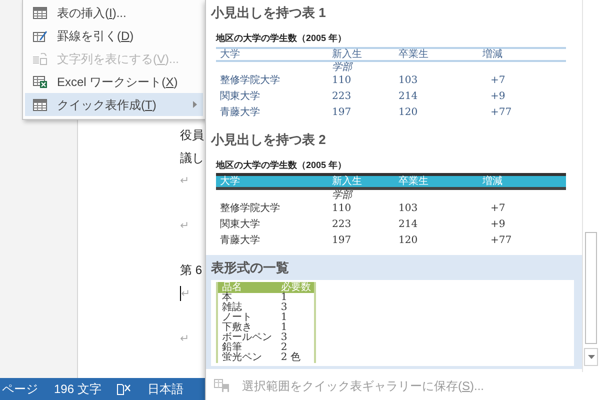 Image resolution: width=600 pixels, height=400 pixels. What do you see at coordinates (180, 293) in the screenshot?
I see `text-cursor` at bounding box center [180, 293].